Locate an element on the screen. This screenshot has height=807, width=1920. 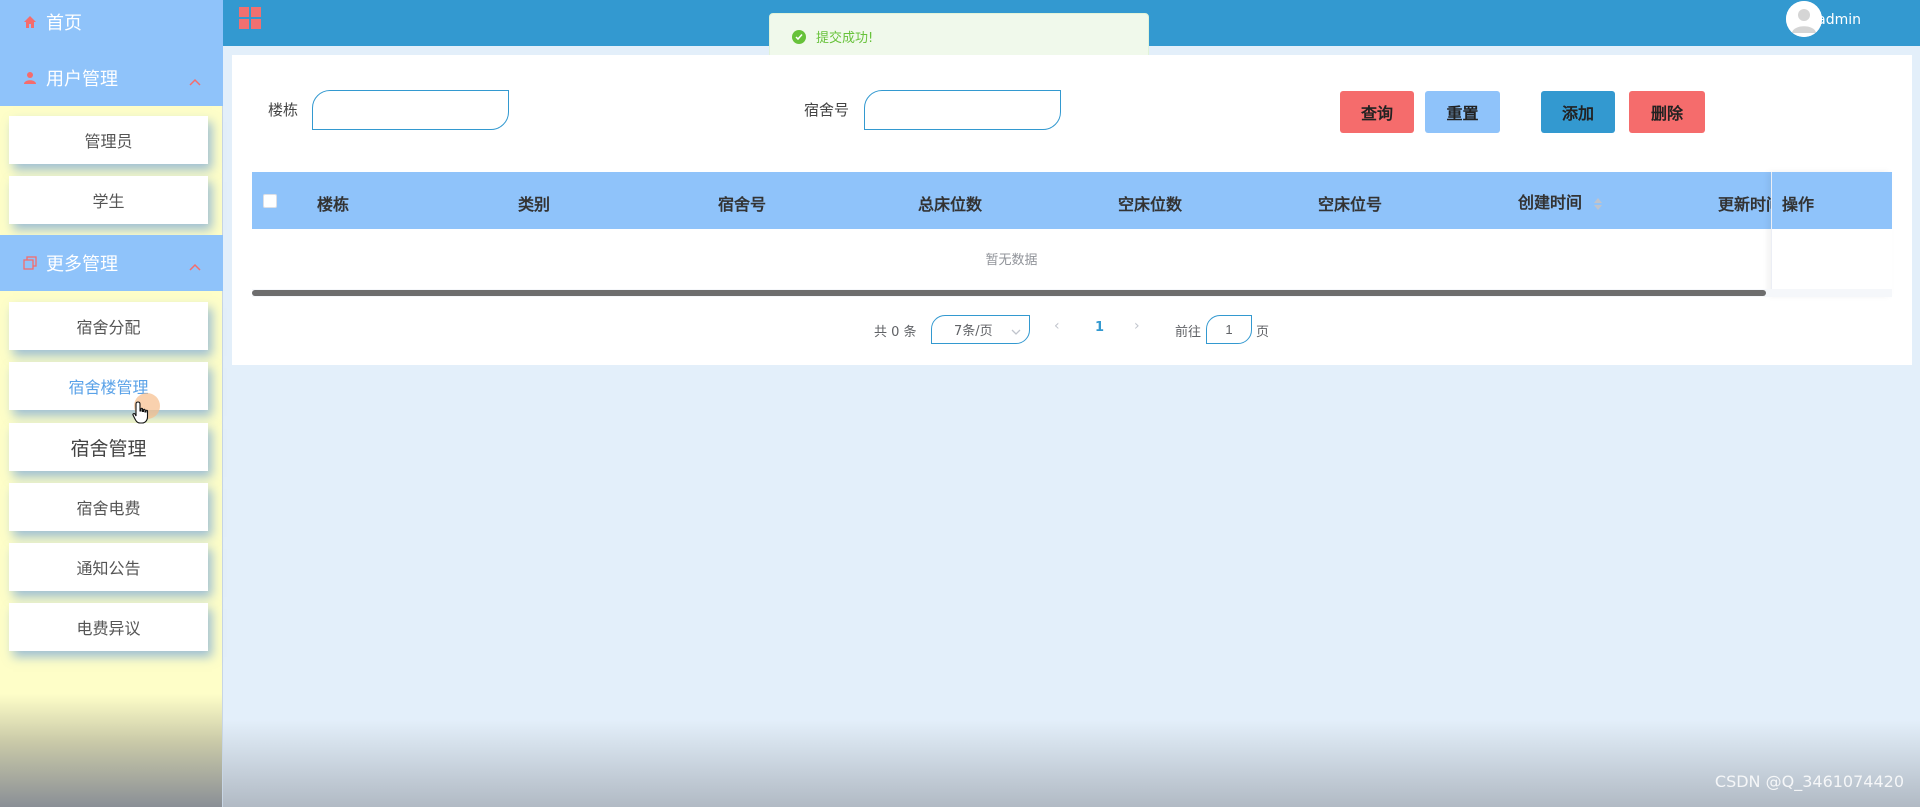
column-updated-time: 更新时间 is located at coordinates (1744, 204).